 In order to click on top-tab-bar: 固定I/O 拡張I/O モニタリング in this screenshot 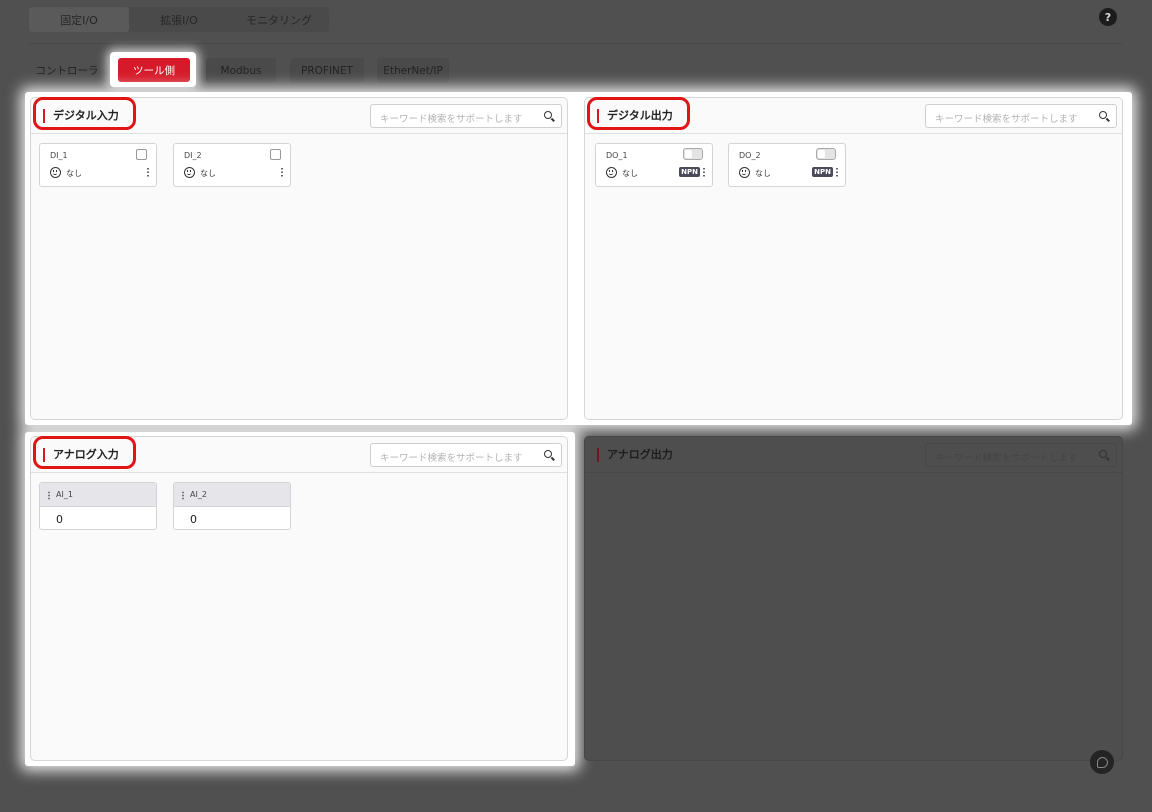, I will do `click(179, 19)`.